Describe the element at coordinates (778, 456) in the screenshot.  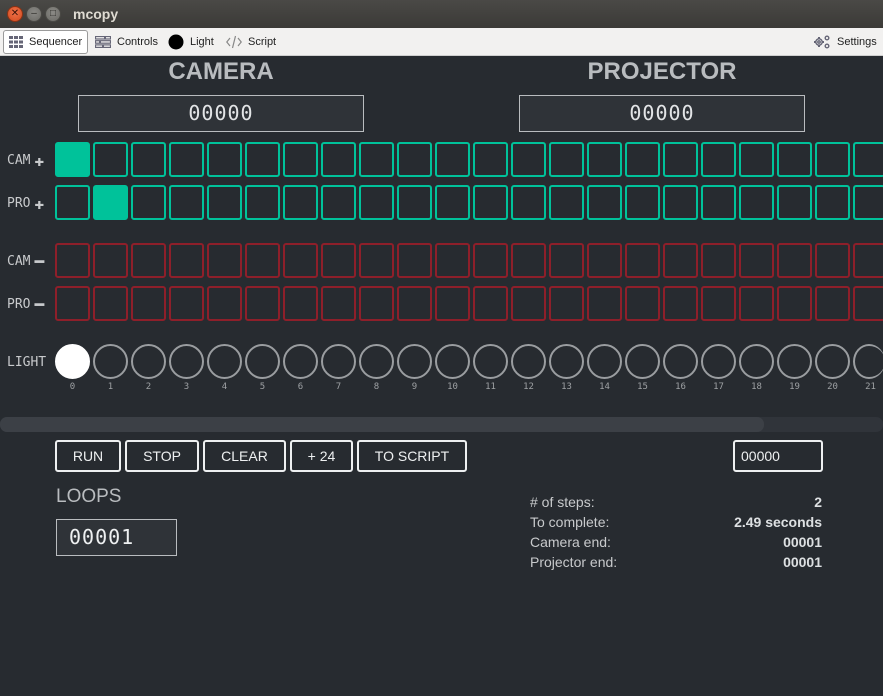
I see `frame-jump-input: 00000` at that location.